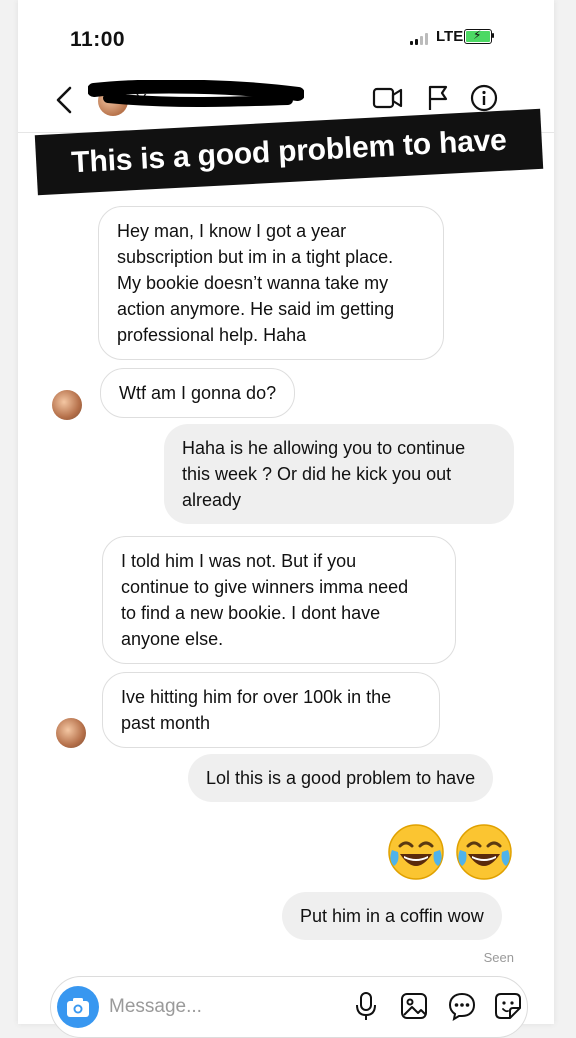 The width and height of the screenshot is (576, 1038). What do you see at coordinates (493, 35) in the screenshot?
I see `battery-nub` at bounding box center [493, 35].